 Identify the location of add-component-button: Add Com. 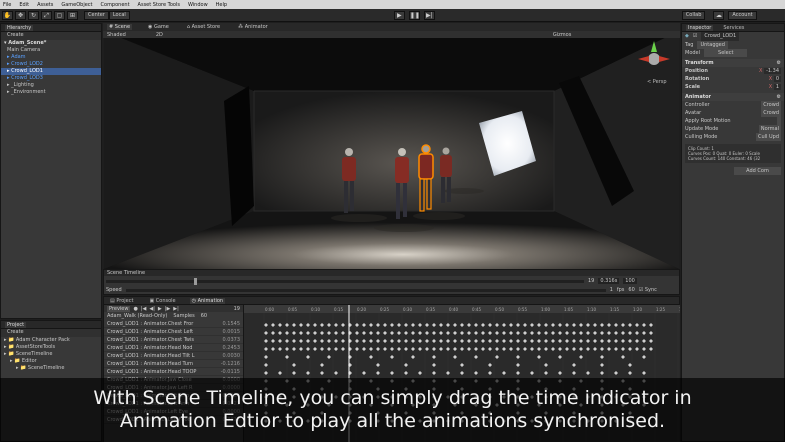
(757, 171).